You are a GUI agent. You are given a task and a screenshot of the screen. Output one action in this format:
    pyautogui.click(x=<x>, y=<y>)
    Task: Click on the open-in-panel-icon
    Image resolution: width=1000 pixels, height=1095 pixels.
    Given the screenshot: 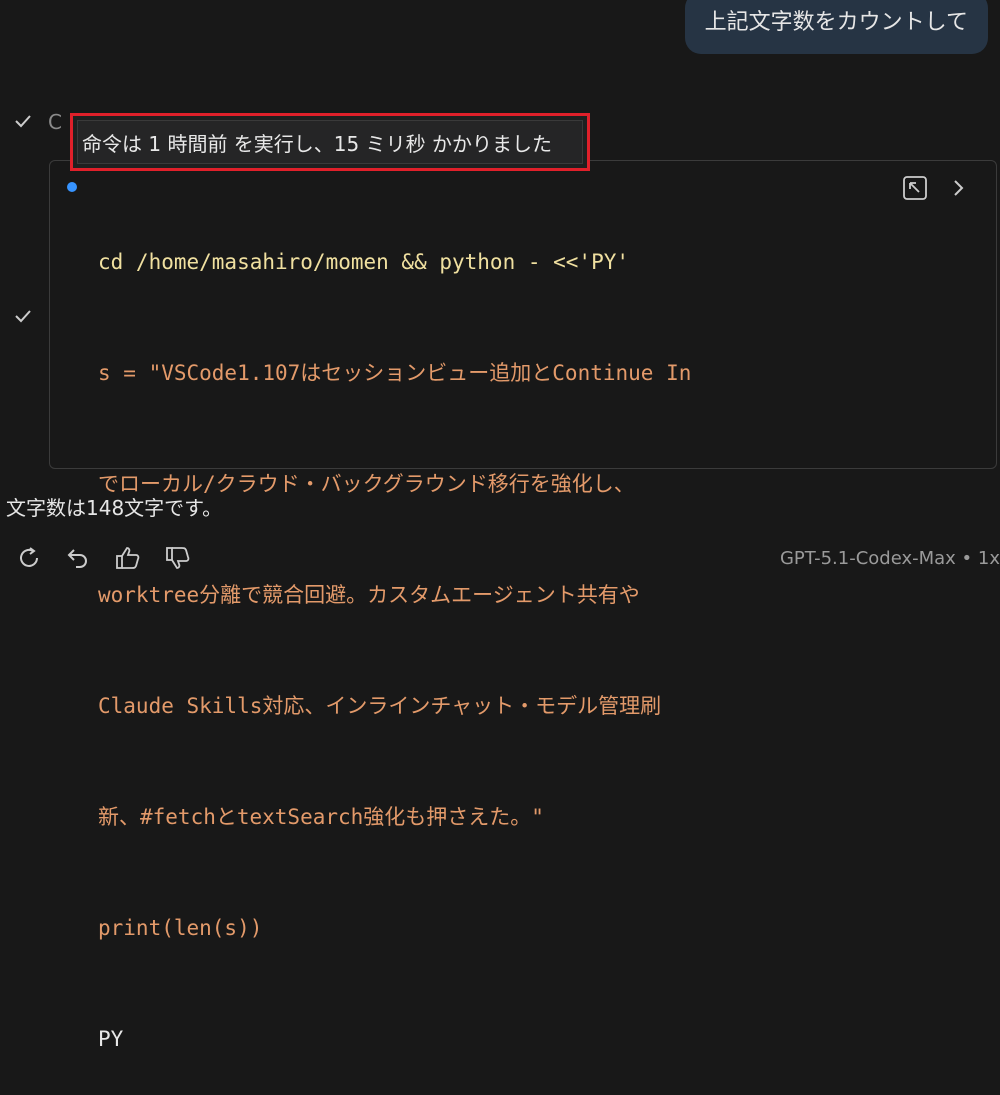 What is the action you would take?
    pyautogui.click(x=915, y=188)
    